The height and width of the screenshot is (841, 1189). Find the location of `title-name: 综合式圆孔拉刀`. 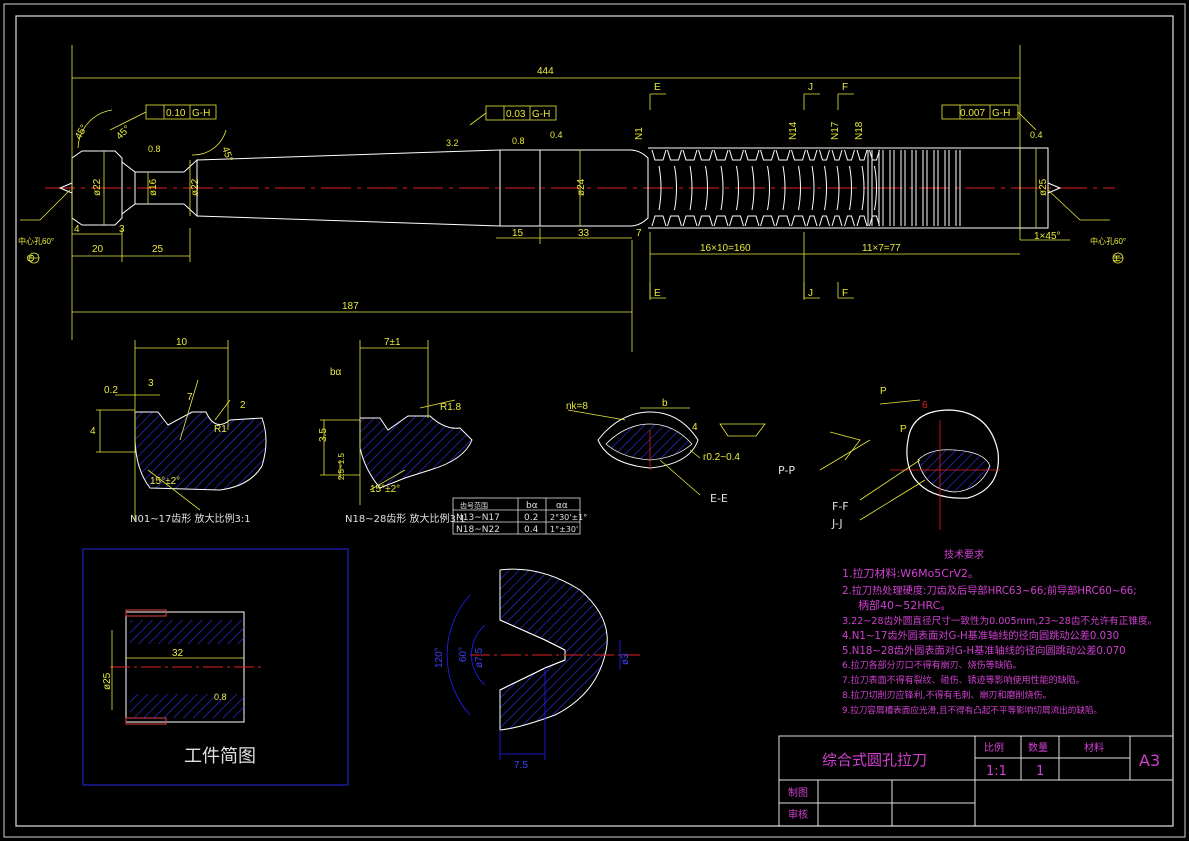

title-name: 综合式圆孔拉刀 is located at coordinates (874, 760).